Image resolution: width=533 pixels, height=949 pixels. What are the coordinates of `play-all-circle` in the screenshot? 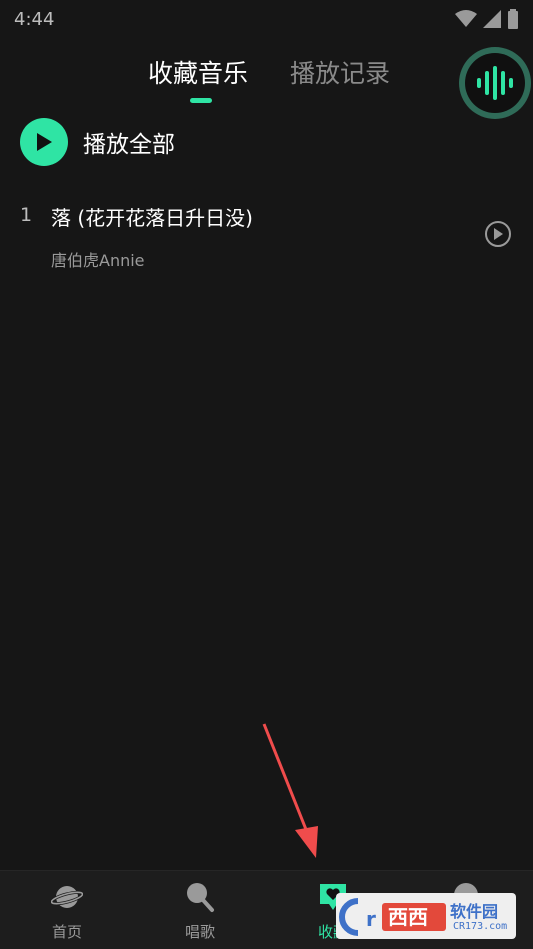 It's located at (44, 142).